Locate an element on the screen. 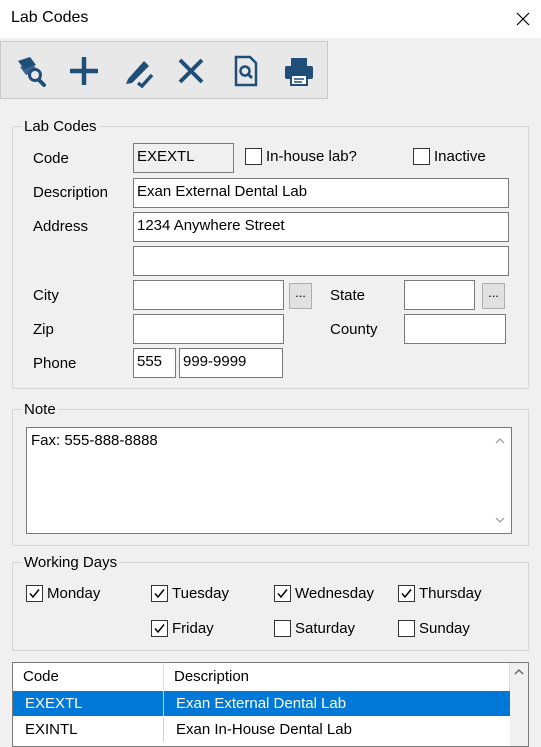 The image size is (541, 747). working-days-legend: Working Days is located at coordinates (71, 562).